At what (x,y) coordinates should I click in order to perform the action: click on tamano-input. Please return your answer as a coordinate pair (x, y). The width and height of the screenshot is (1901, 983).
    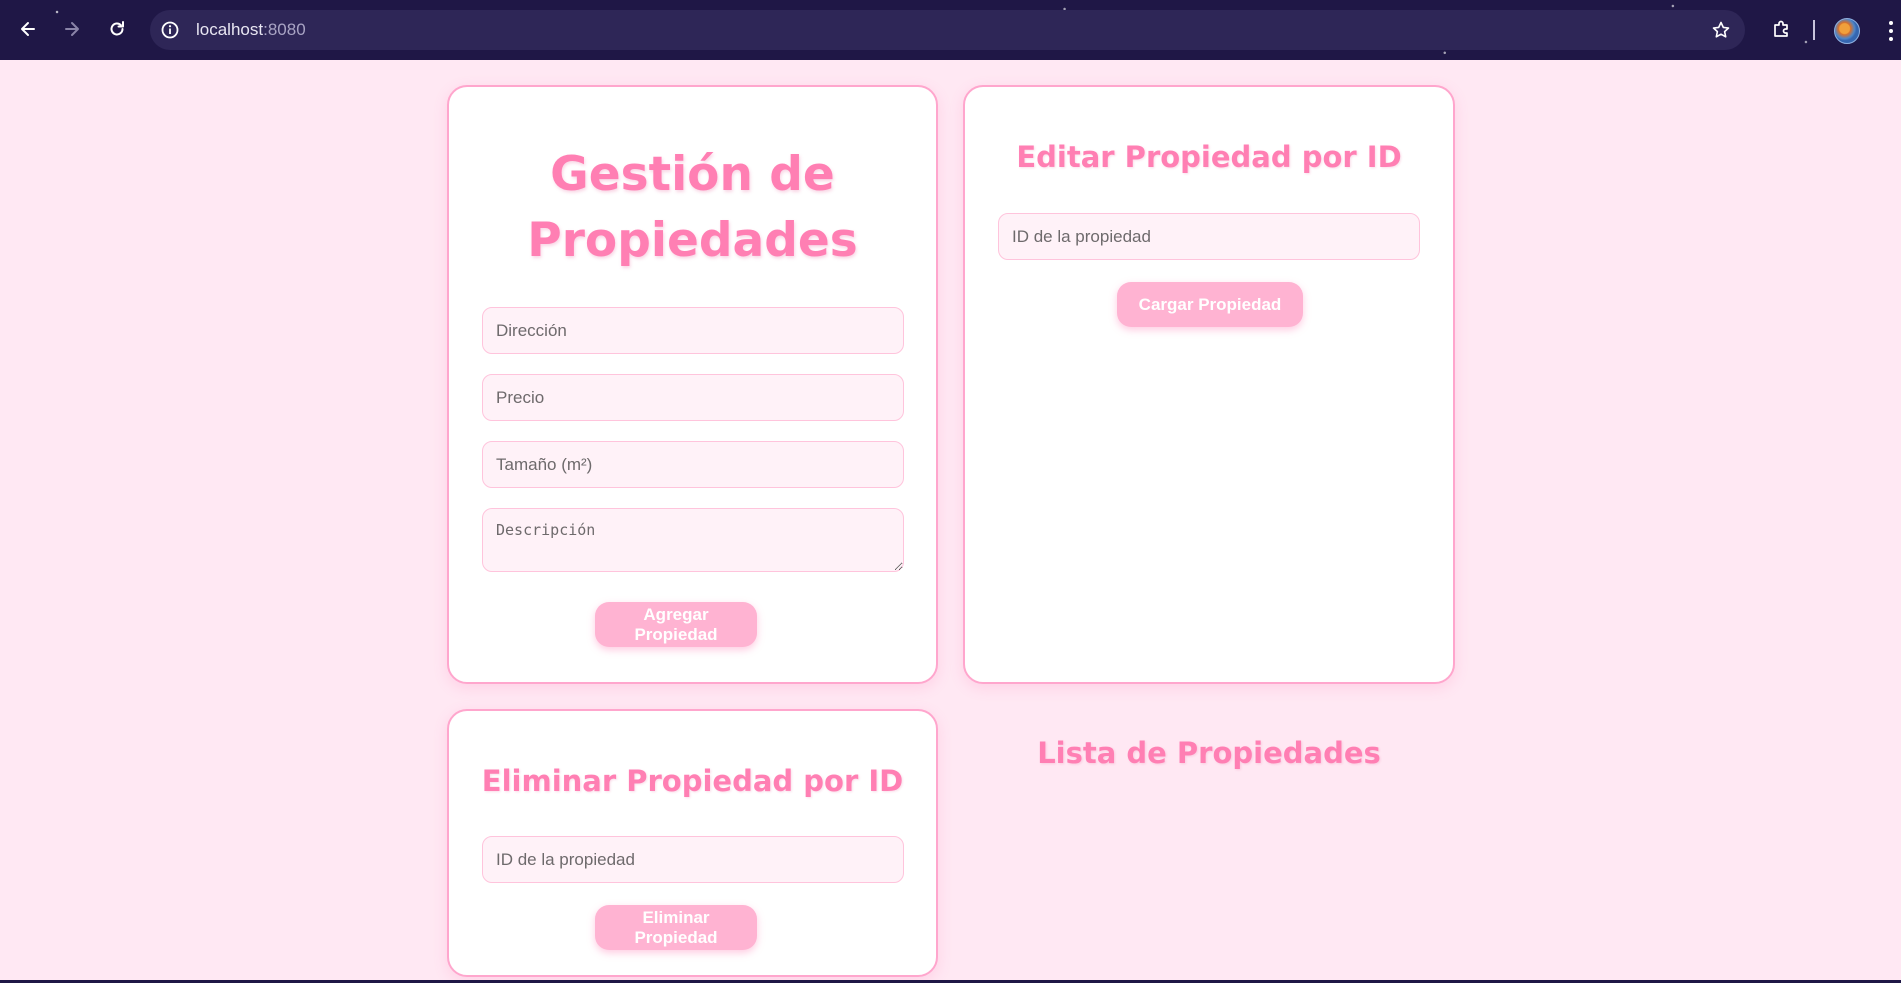
    Looking at the image, I should click on (693, 464).